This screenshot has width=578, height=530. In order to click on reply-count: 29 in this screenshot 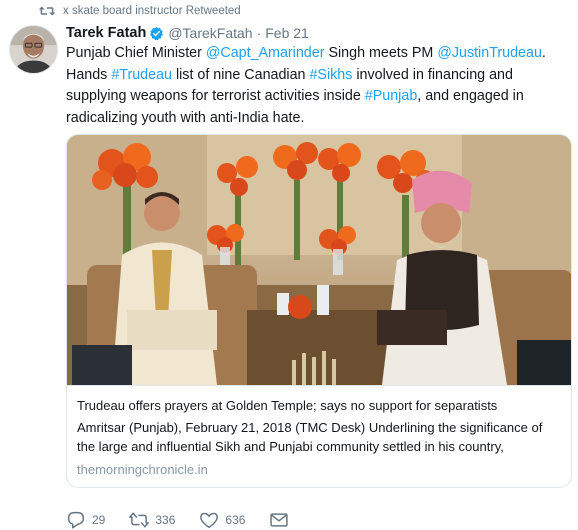, I will do `click(99, 520)`.